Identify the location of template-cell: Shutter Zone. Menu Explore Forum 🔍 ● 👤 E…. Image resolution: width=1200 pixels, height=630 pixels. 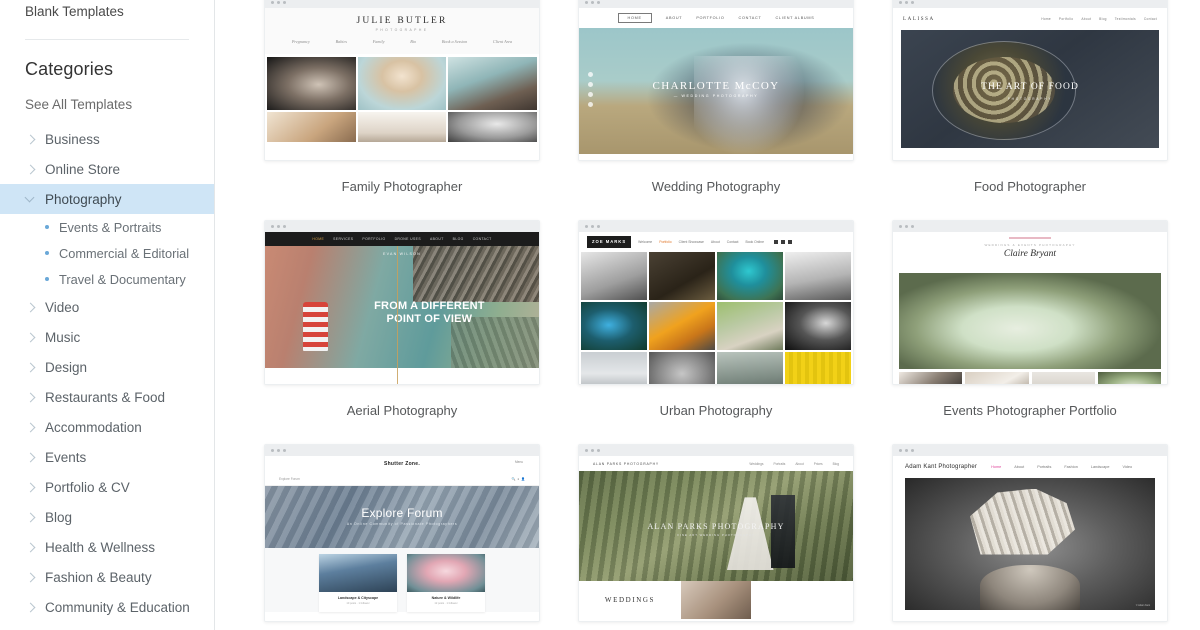
(402, 537).